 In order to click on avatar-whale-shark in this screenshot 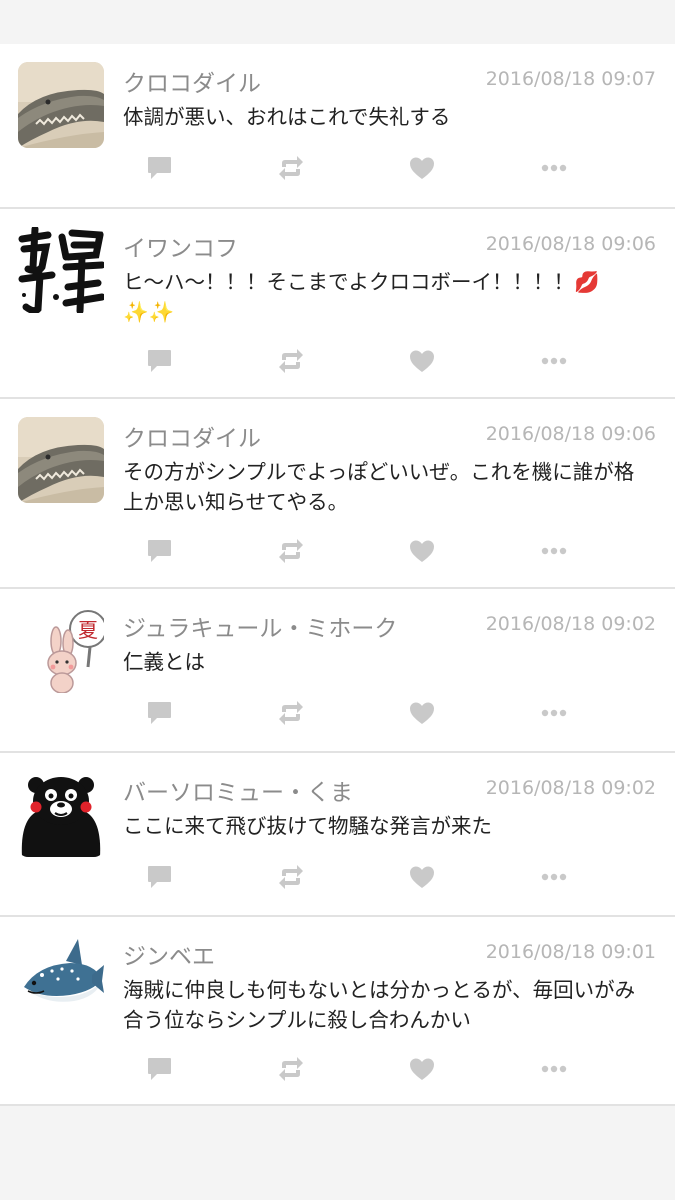, I will do `click(61, 978)`.